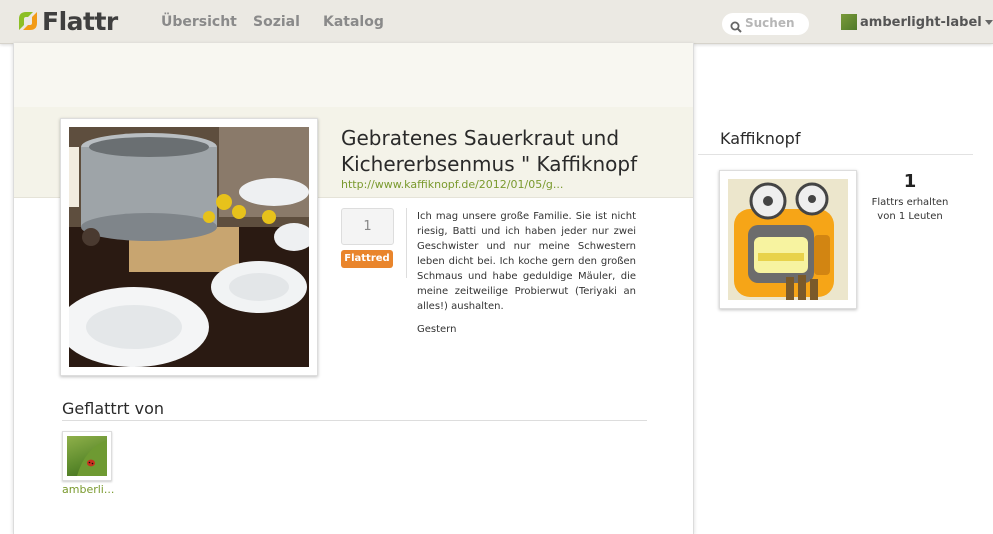 This screenshot has width=993, height=534. Describe the element at coordinates (437, 329) in the screenshot. I see `thing-date: Gestern` at that location.